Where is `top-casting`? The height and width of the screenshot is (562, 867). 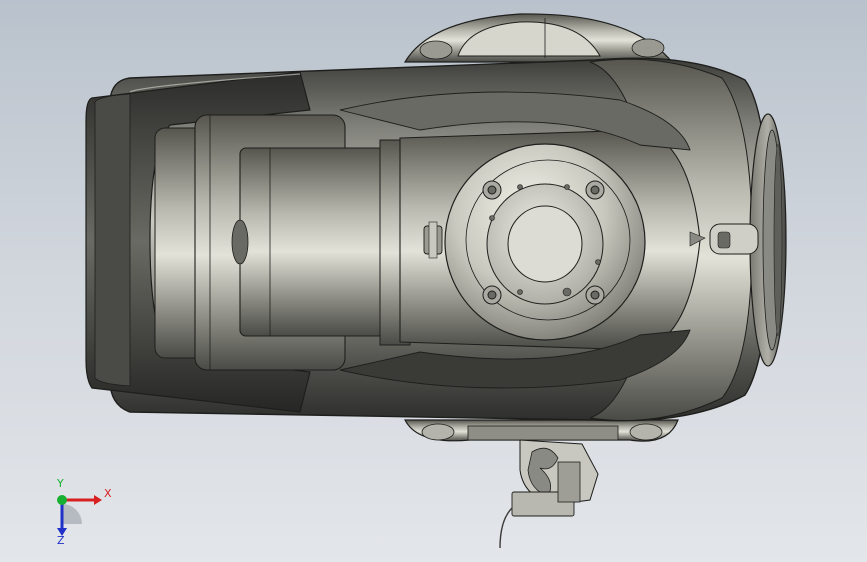
top-casting is located at coordinates (538, 38).